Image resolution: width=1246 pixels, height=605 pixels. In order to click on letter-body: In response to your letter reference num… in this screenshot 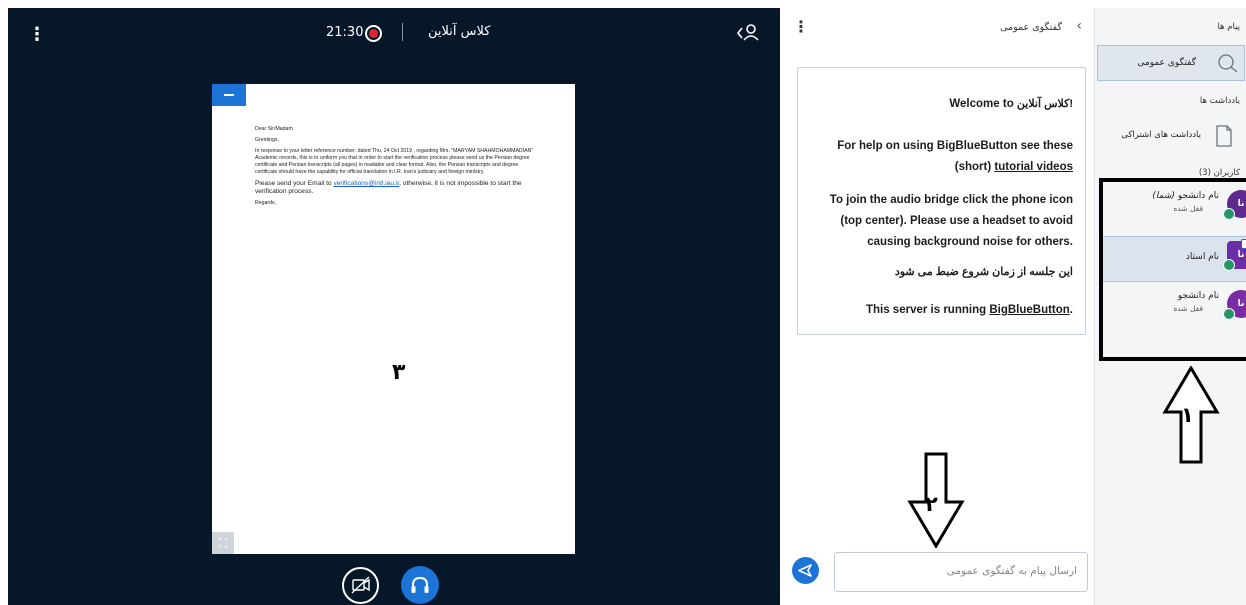, I will do `click(394, 161)`.